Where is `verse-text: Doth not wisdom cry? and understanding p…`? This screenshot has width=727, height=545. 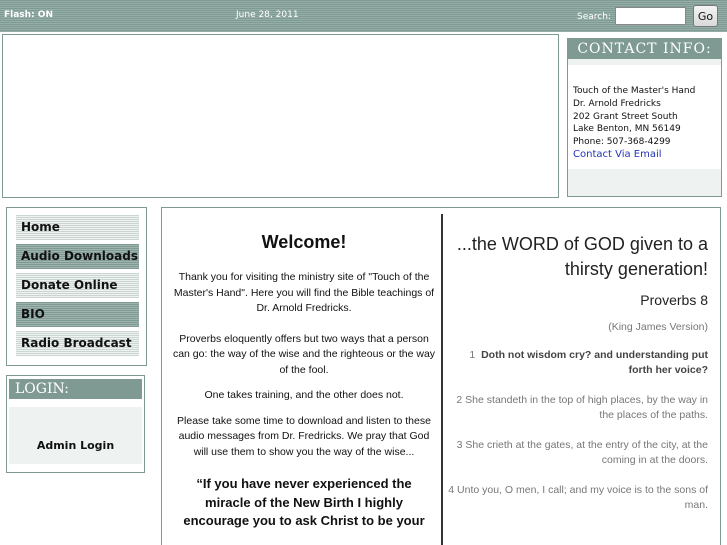 verse-text: Doth not wisdom cry? and understanding p… is located at coordinates (594, 362).